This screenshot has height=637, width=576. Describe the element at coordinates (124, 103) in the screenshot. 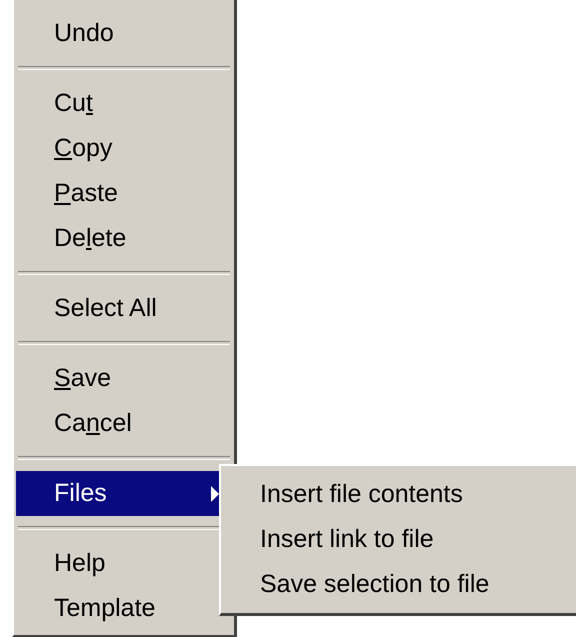

I see `menu-item: Cut` at that location.